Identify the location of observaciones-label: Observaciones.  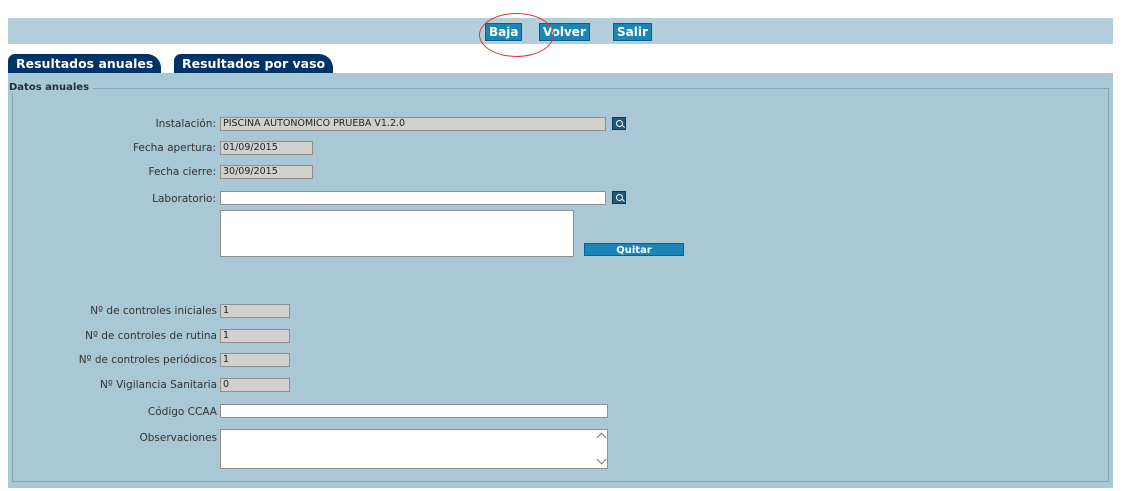
(178, 438).